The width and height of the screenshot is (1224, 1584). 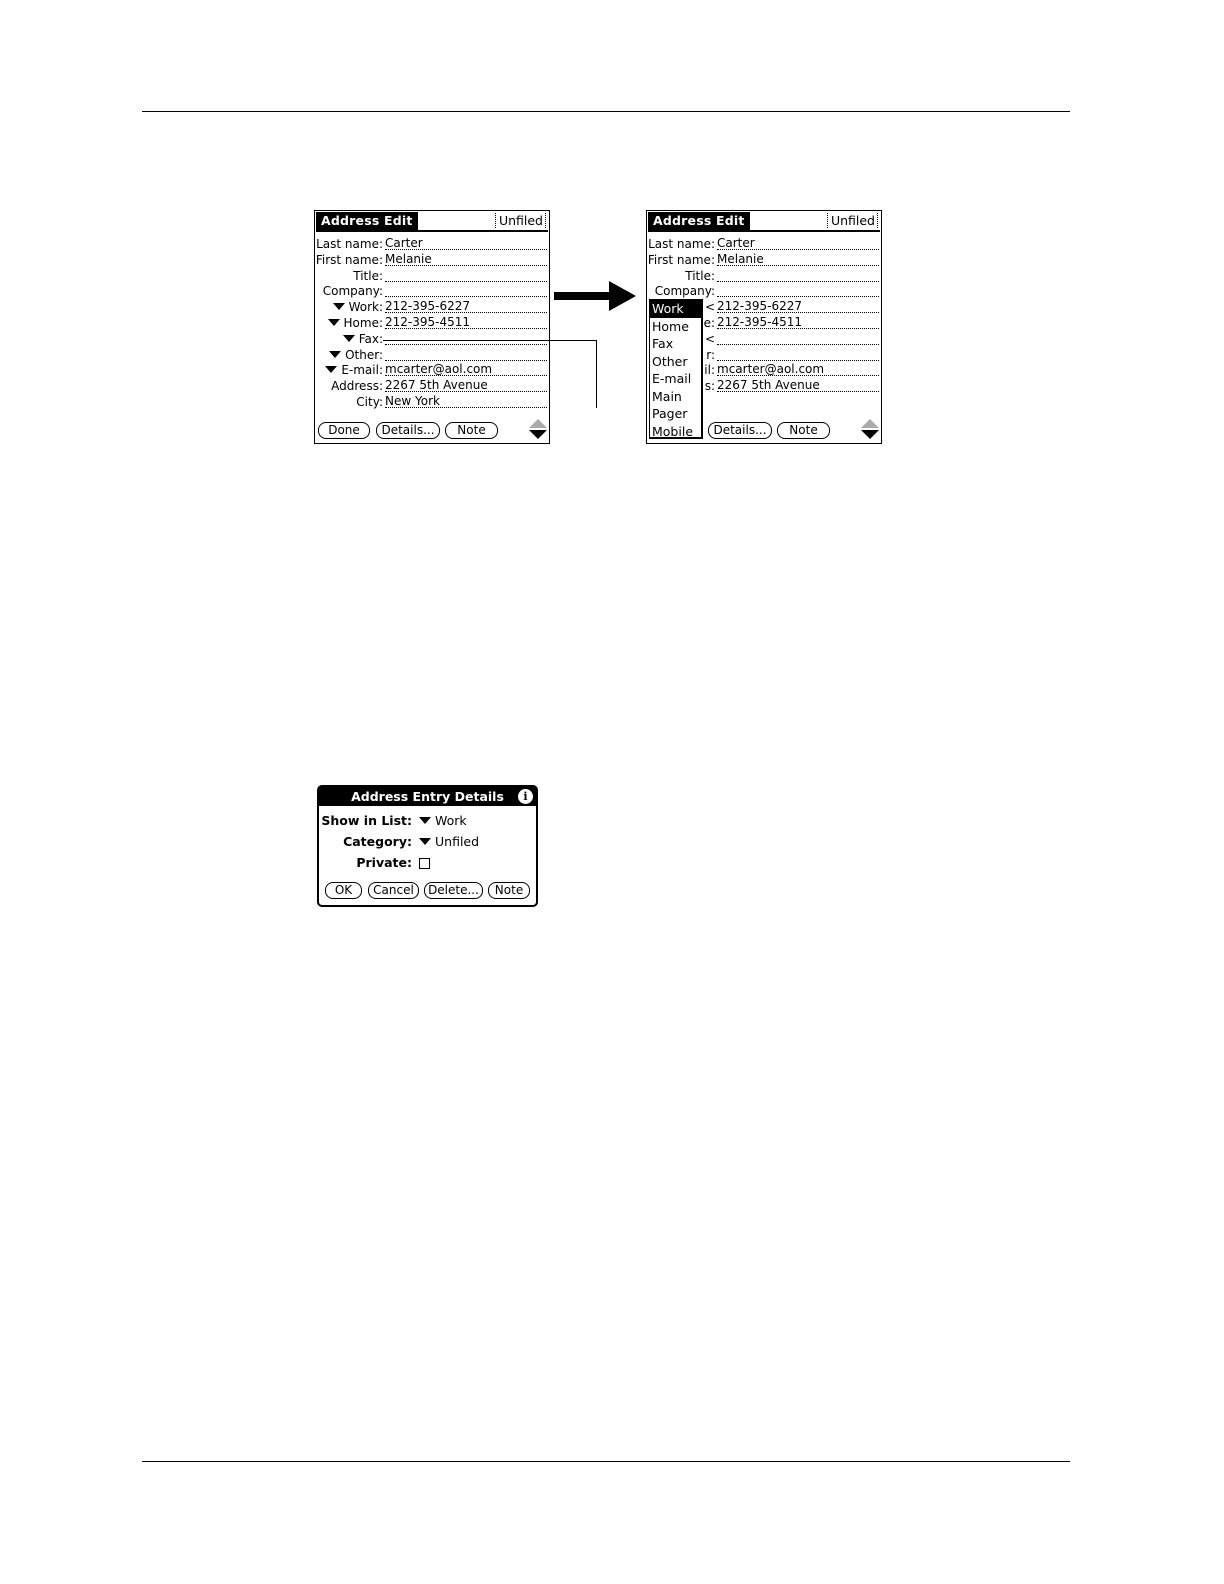 I want to click on popup-item: E-mail, so click(x=675, y=379).